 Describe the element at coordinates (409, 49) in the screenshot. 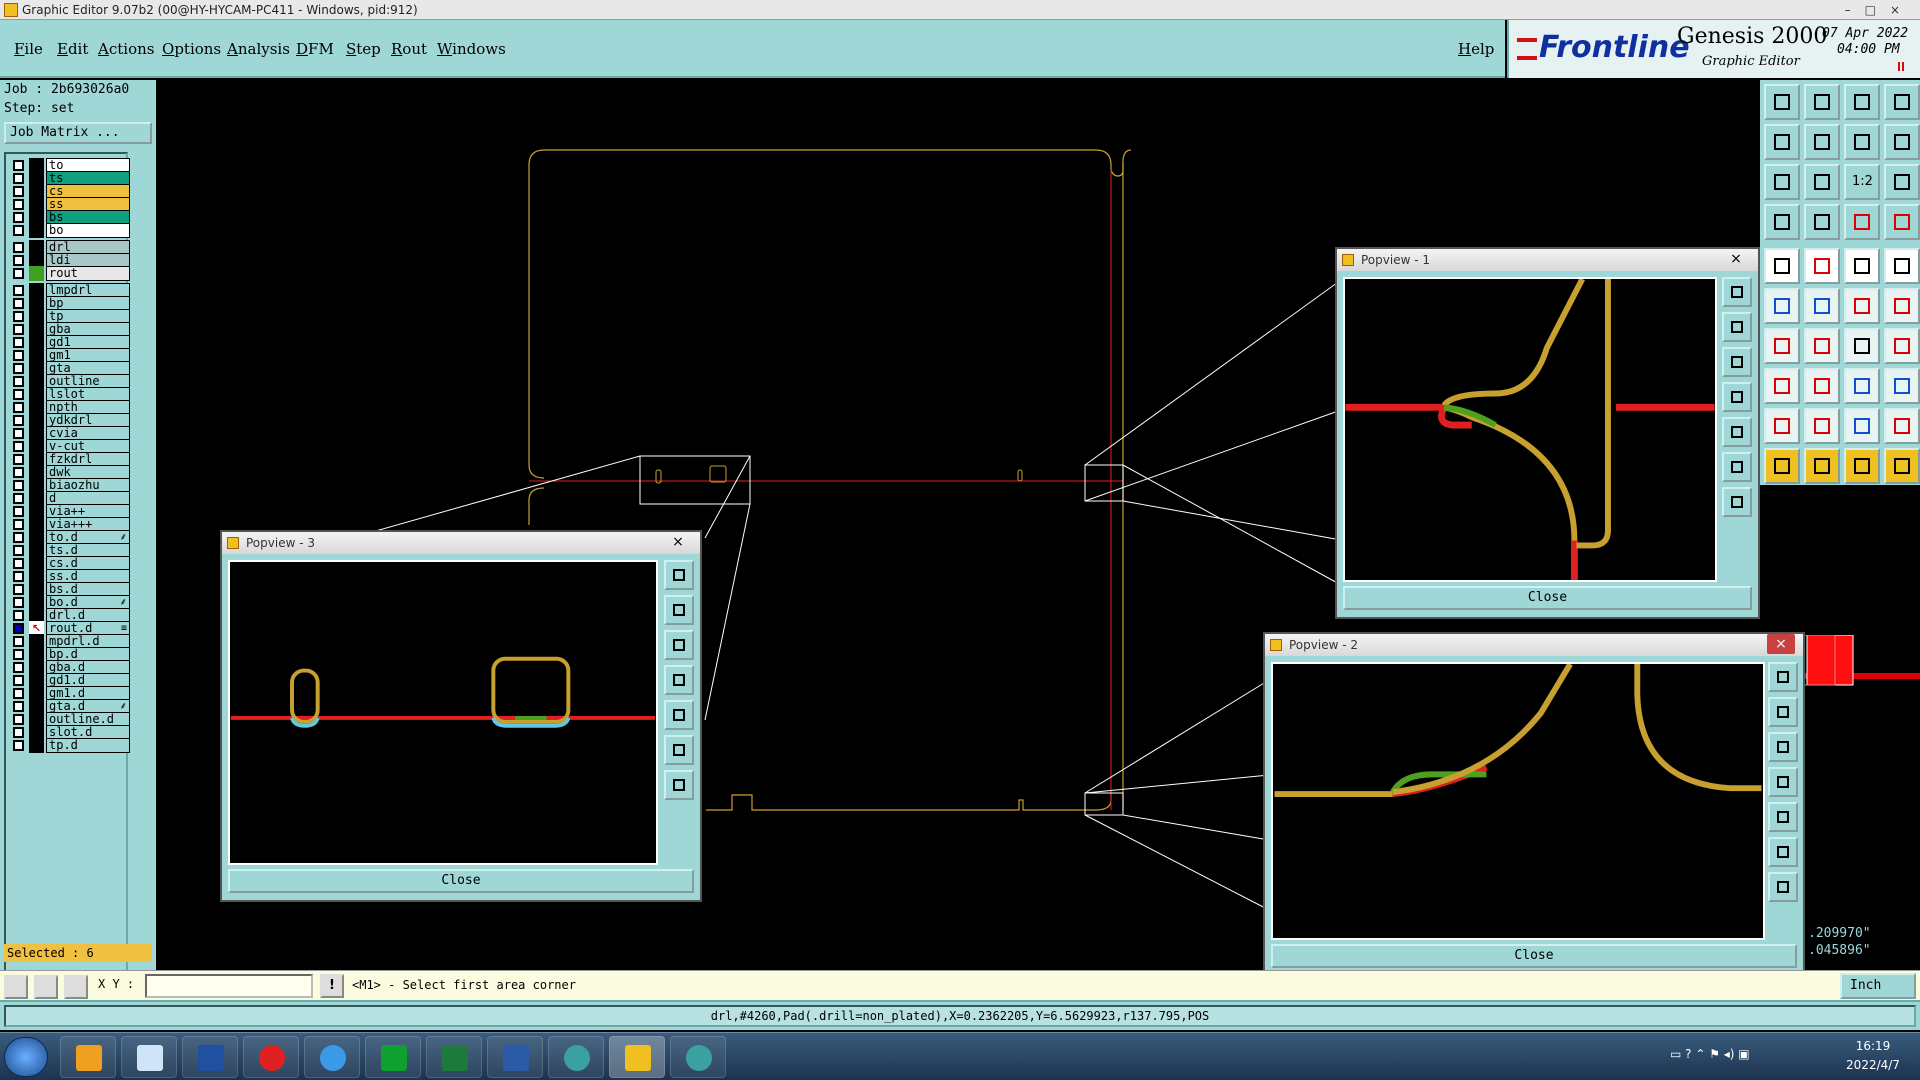

I see `menu-rout: Rout` at that location.